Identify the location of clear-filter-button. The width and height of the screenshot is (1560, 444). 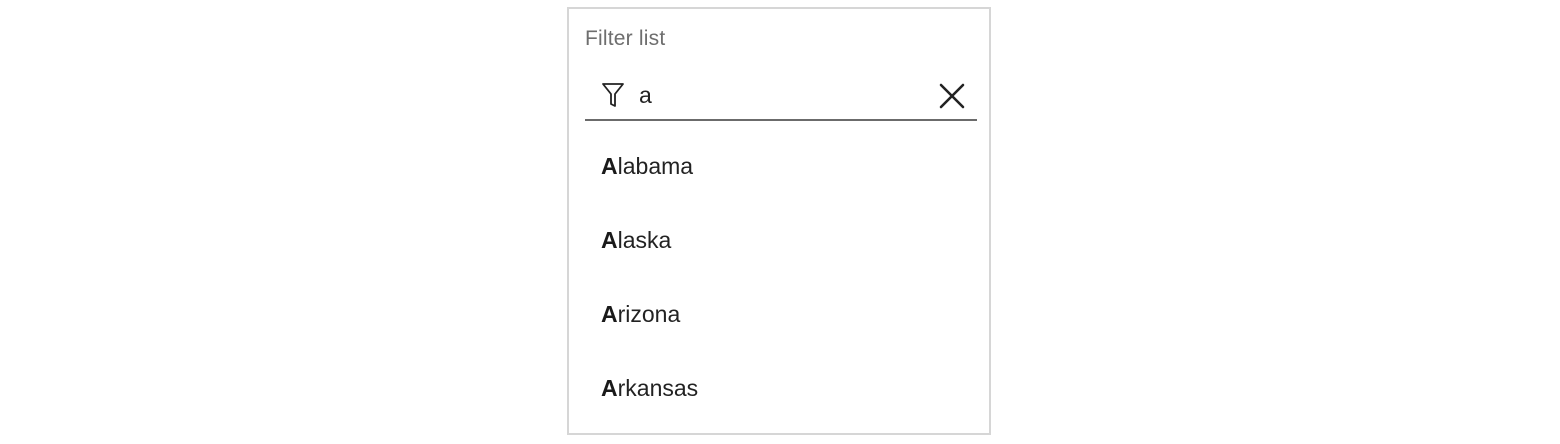
(952, 96).